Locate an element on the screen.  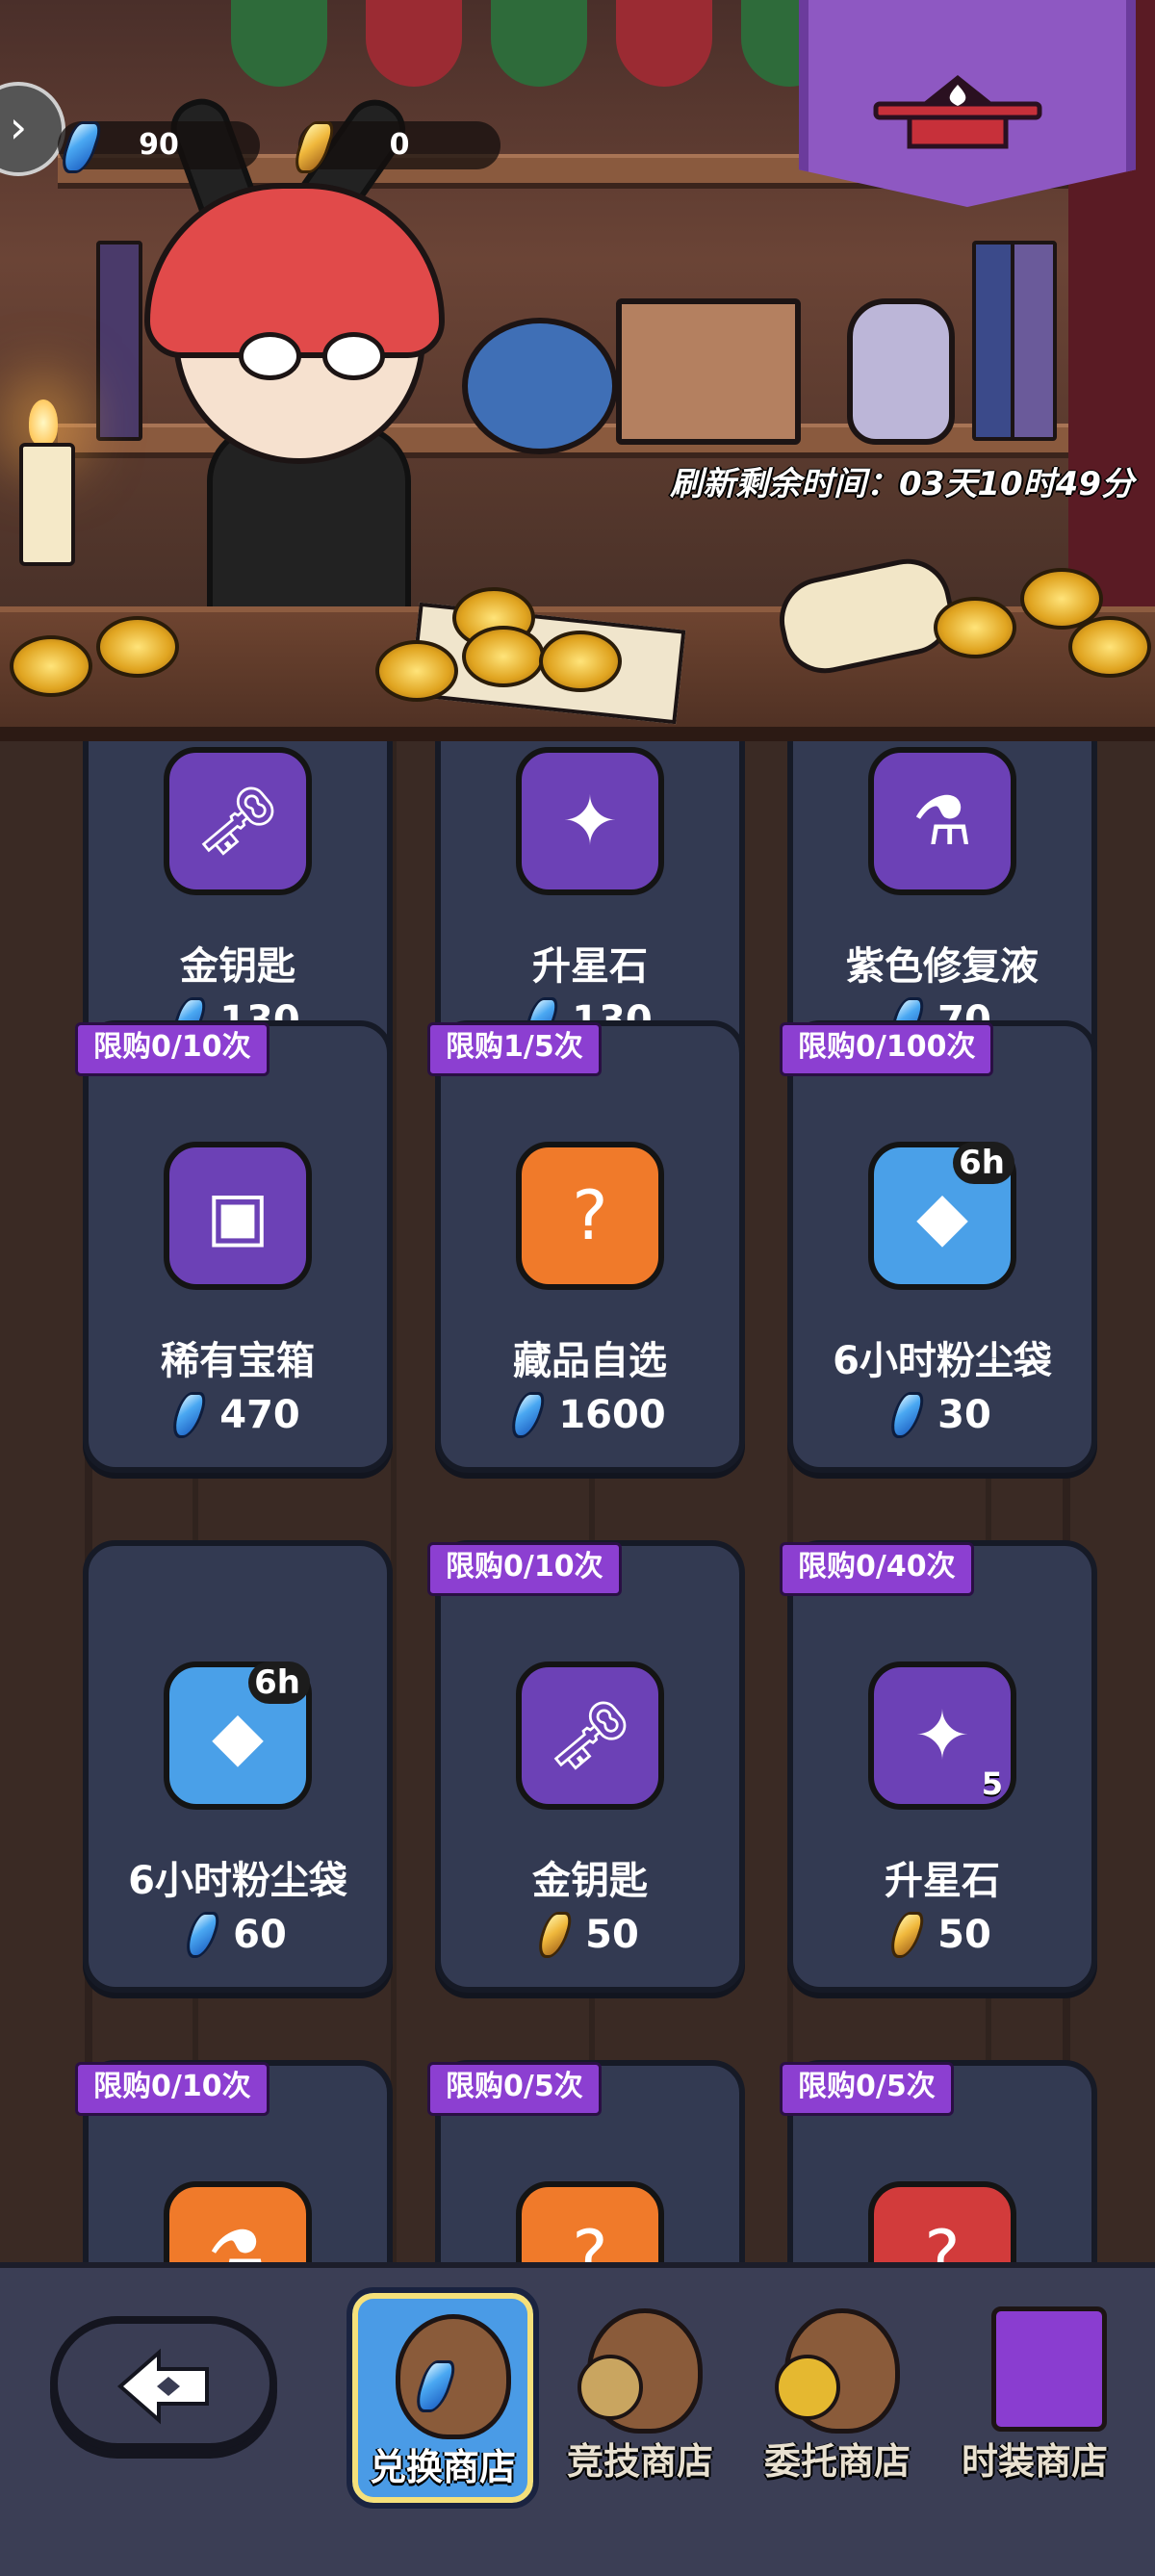
blue-crystal-value: 90 is located at coordinates (159, 145).